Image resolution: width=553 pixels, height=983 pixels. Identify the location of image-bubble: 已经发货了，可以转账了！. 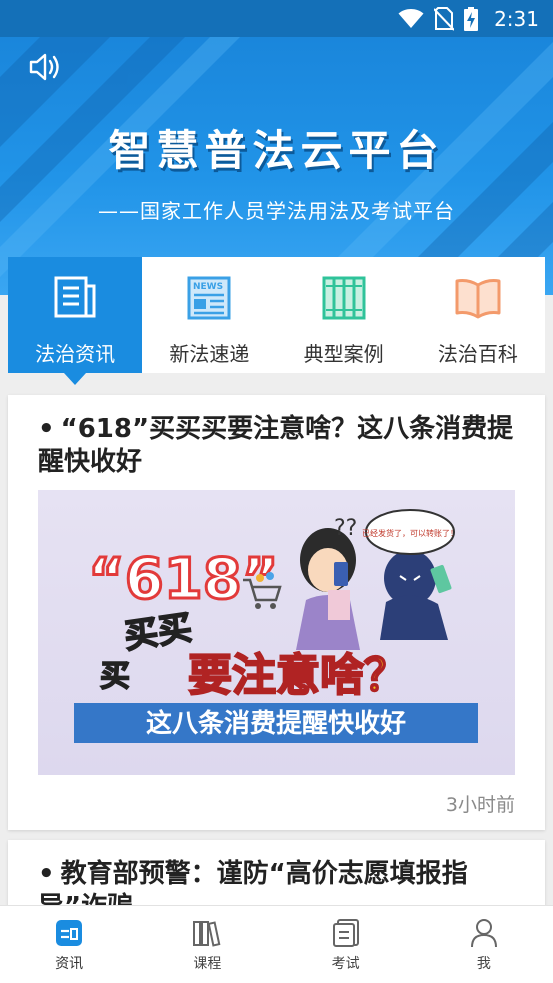
(410, 533).